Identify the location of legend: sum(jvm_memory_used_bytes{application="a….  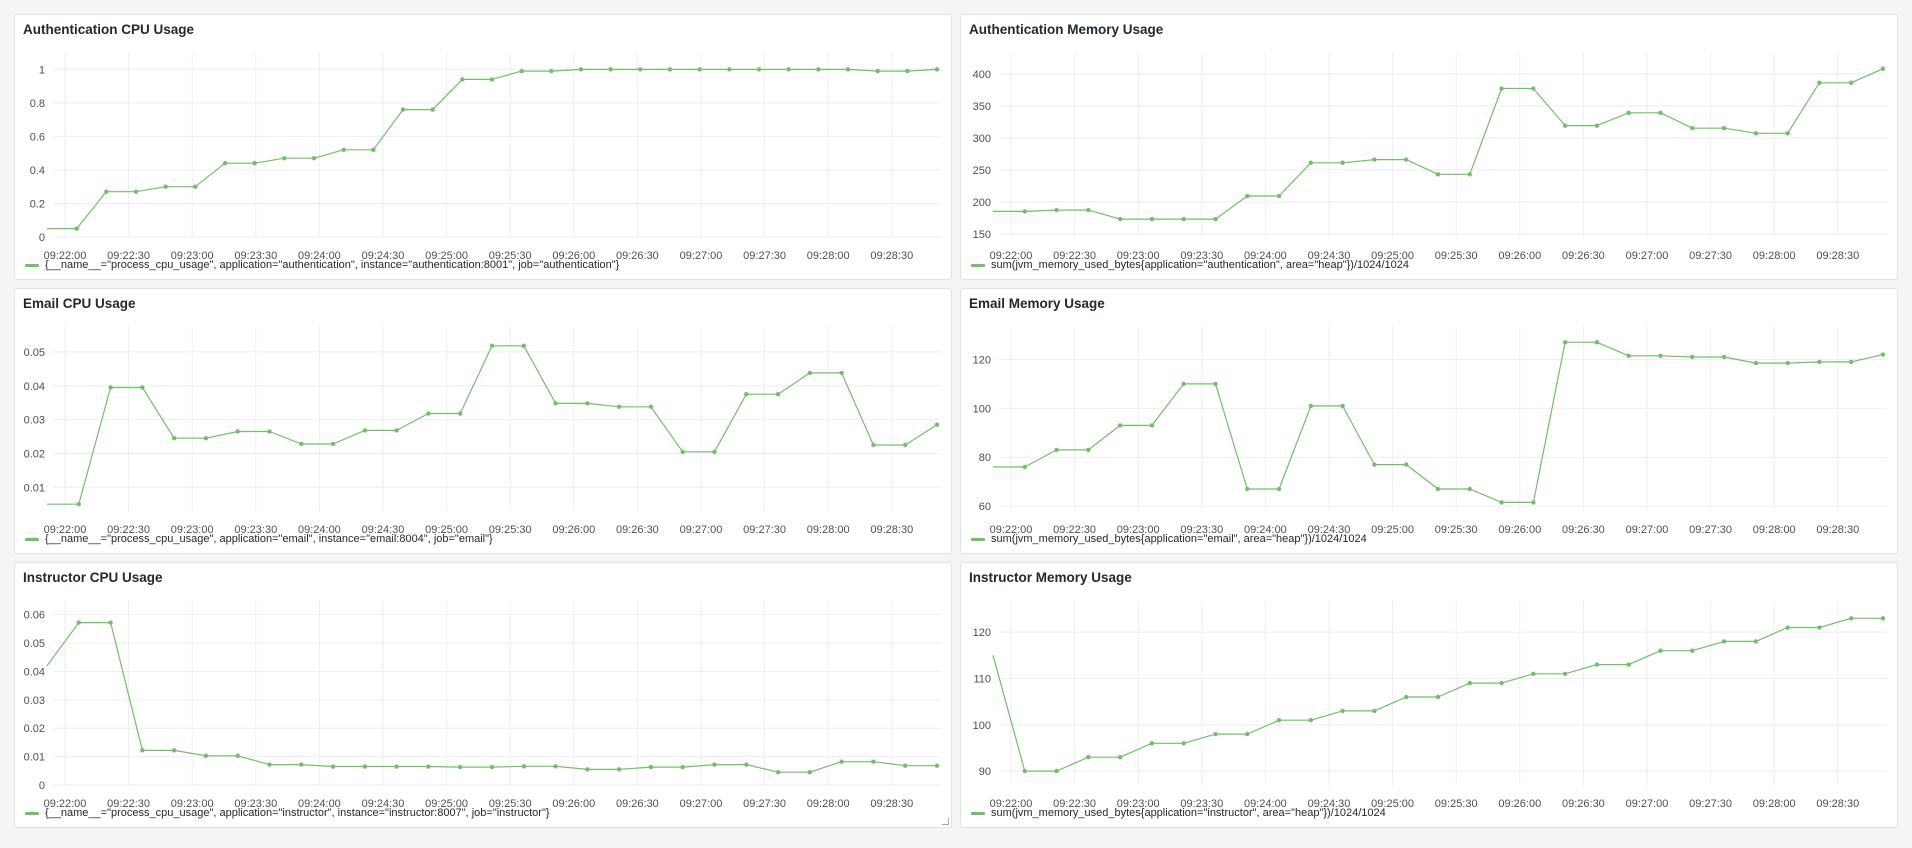
(1190, 265).